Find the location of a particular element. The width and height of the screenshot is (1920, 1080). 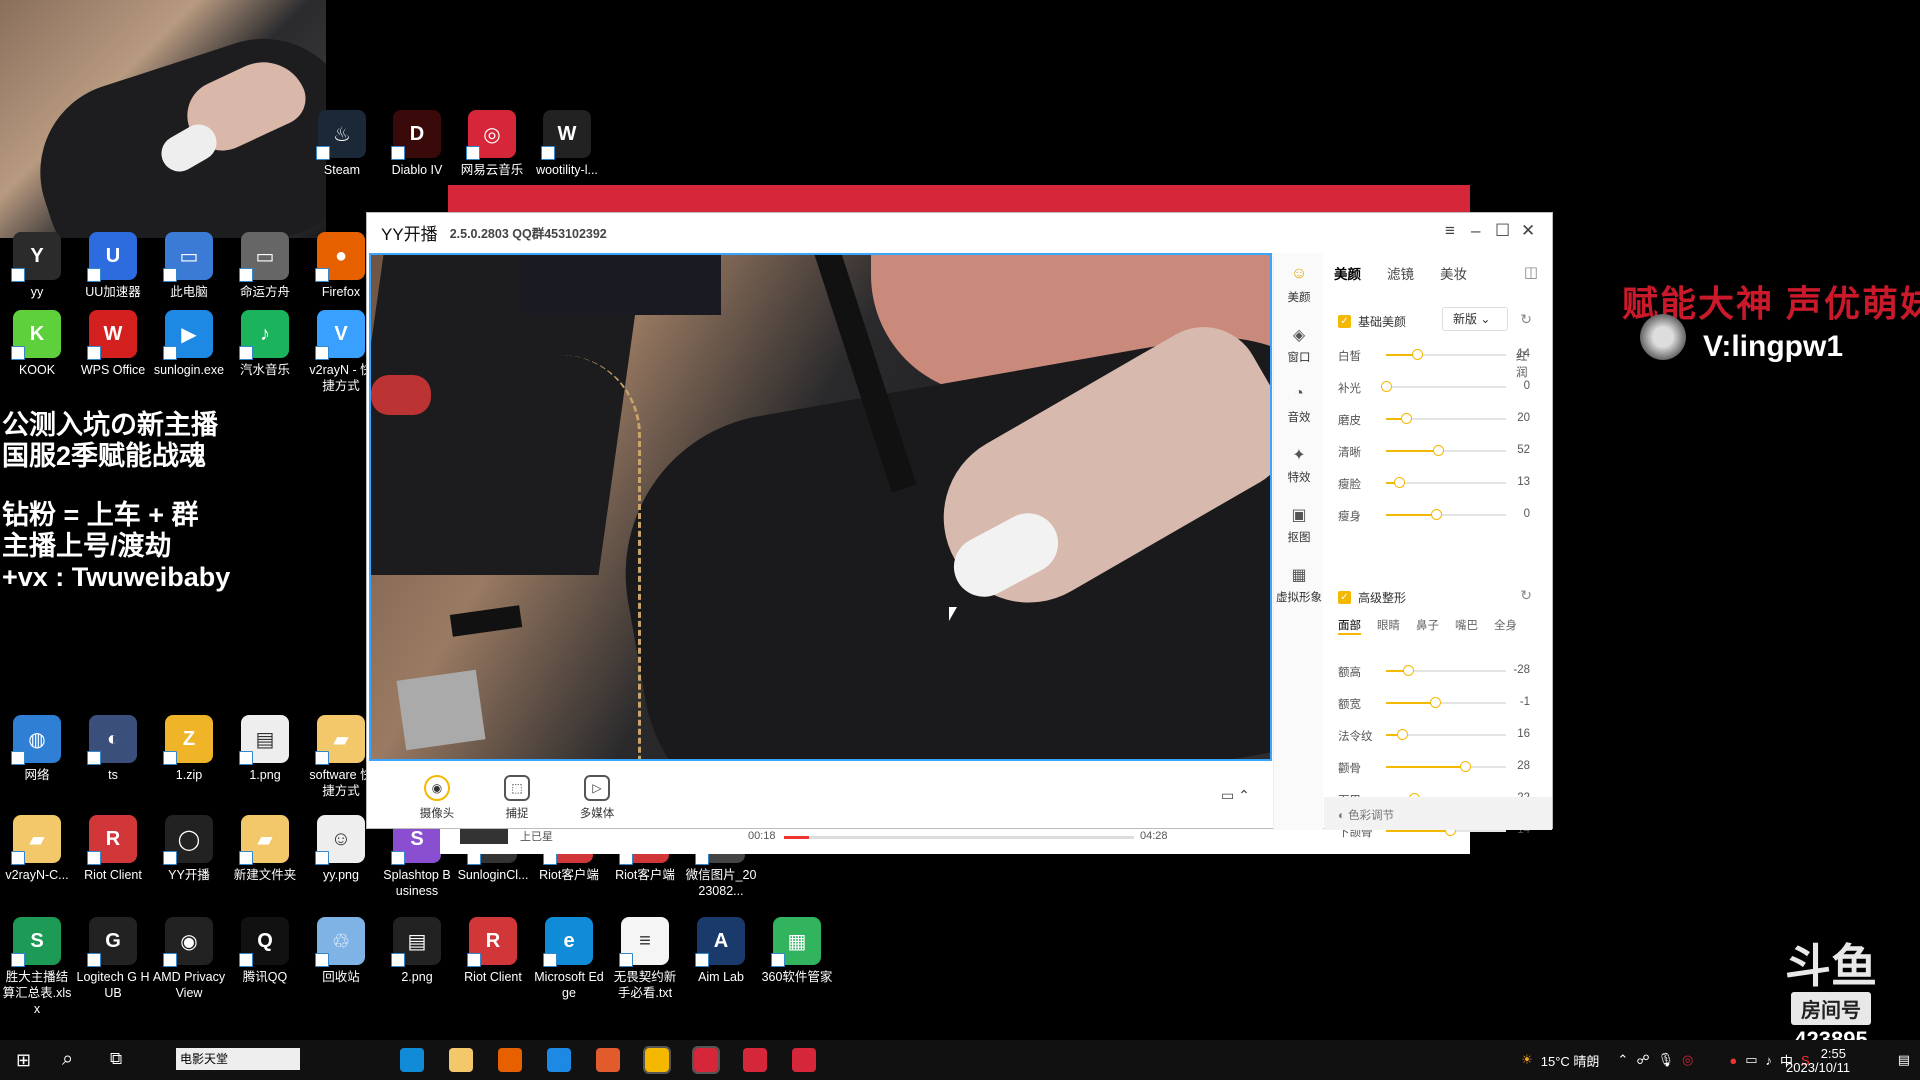

desktop-icon: Yyy is located at coordinates (37, 266).